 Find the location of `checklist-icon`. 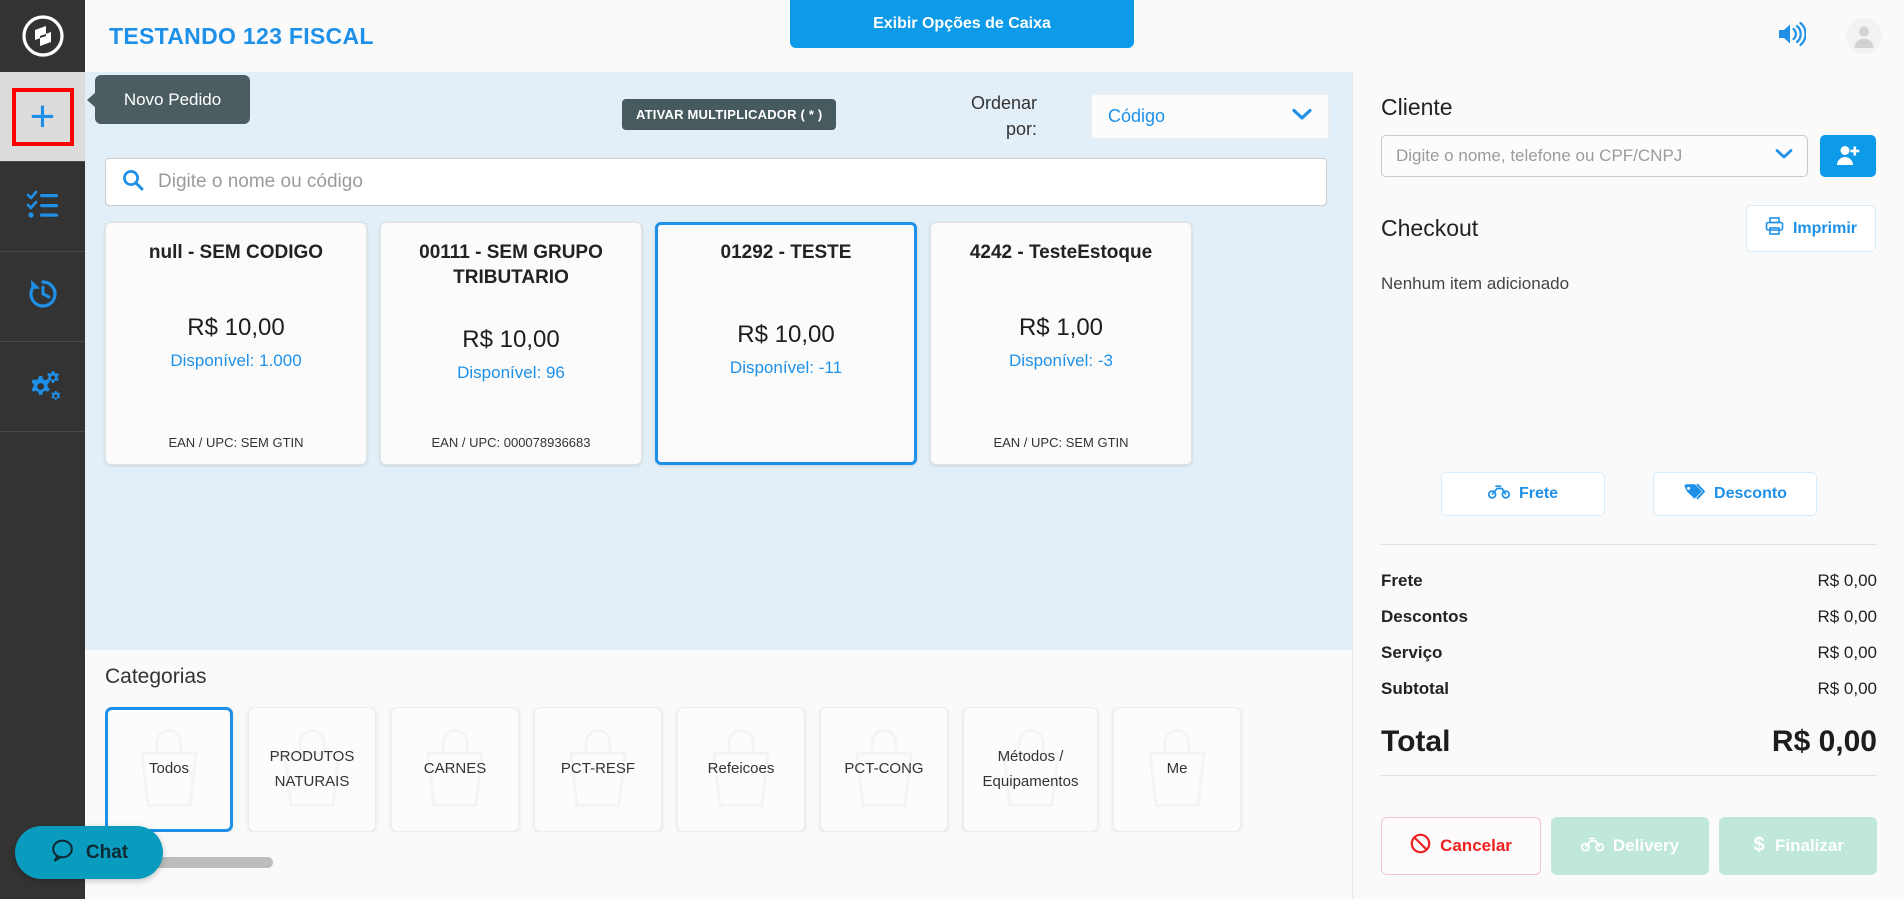

checklist-icon is located at coordinates (43, 206).